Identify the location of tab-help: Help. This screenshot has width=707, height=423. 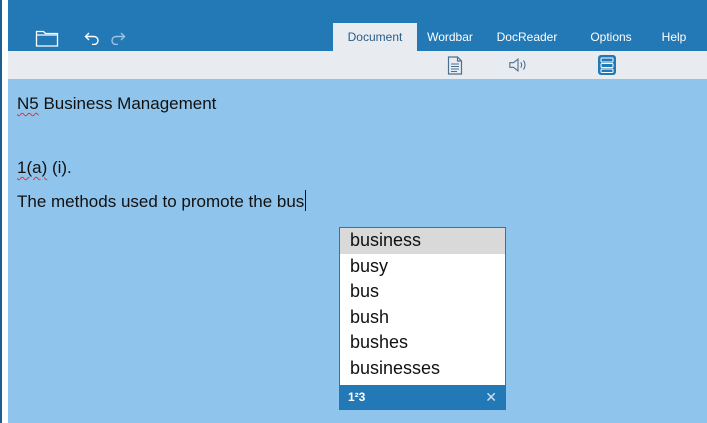
(674, 37).